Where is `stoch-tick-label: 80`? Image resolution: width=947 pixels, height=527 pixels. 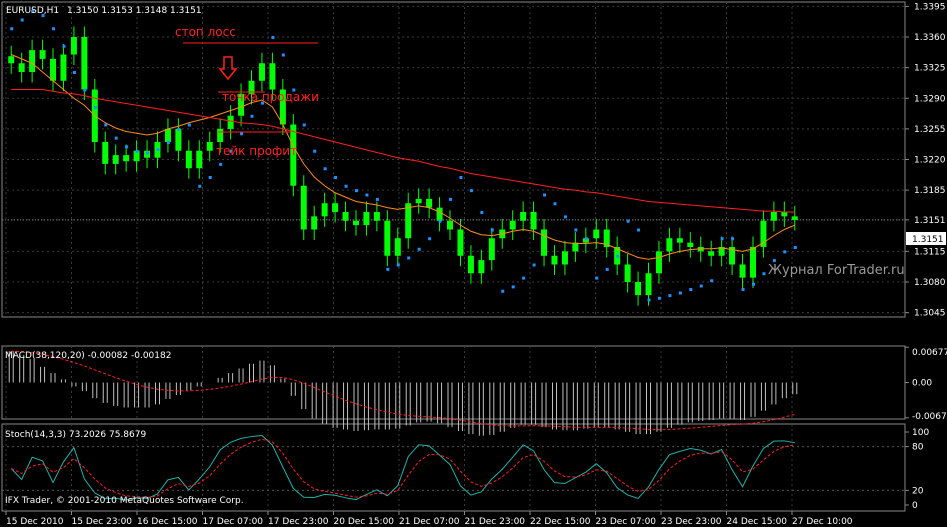 stoch-tick-label: 80 is located at coordinates (918, 448).